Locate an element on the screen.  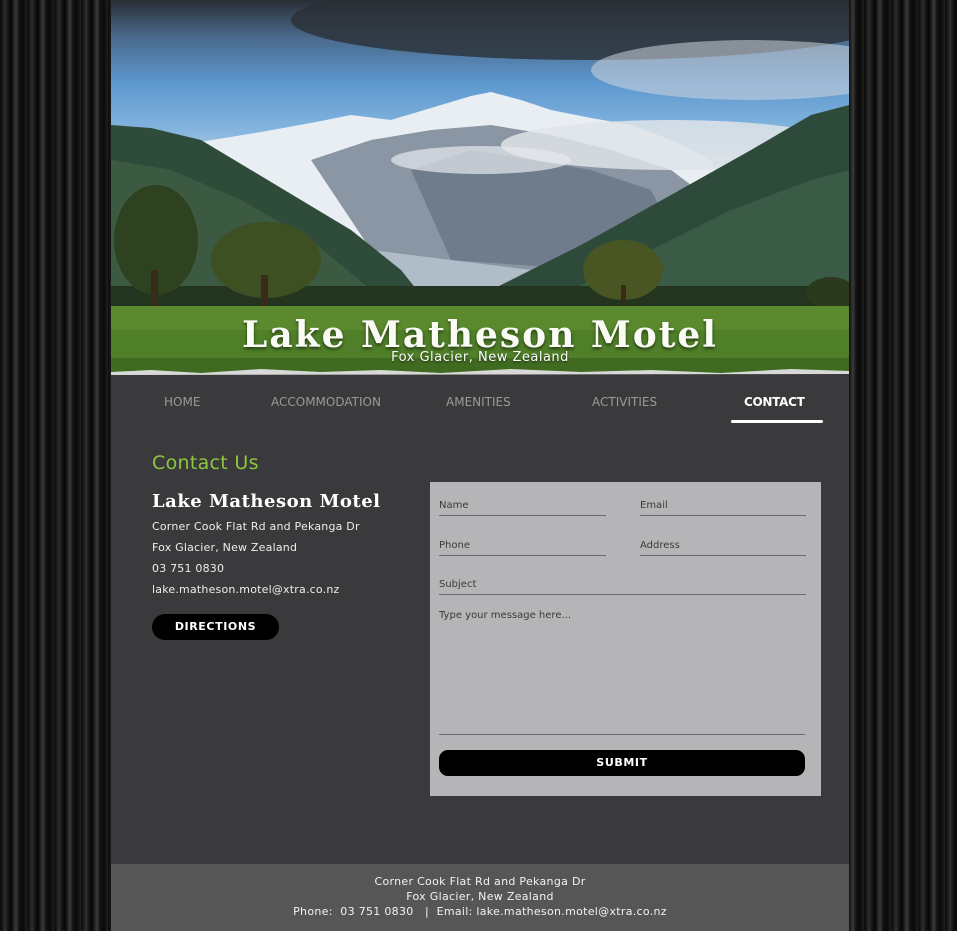
phone-field is located at coordinates (522, 546).